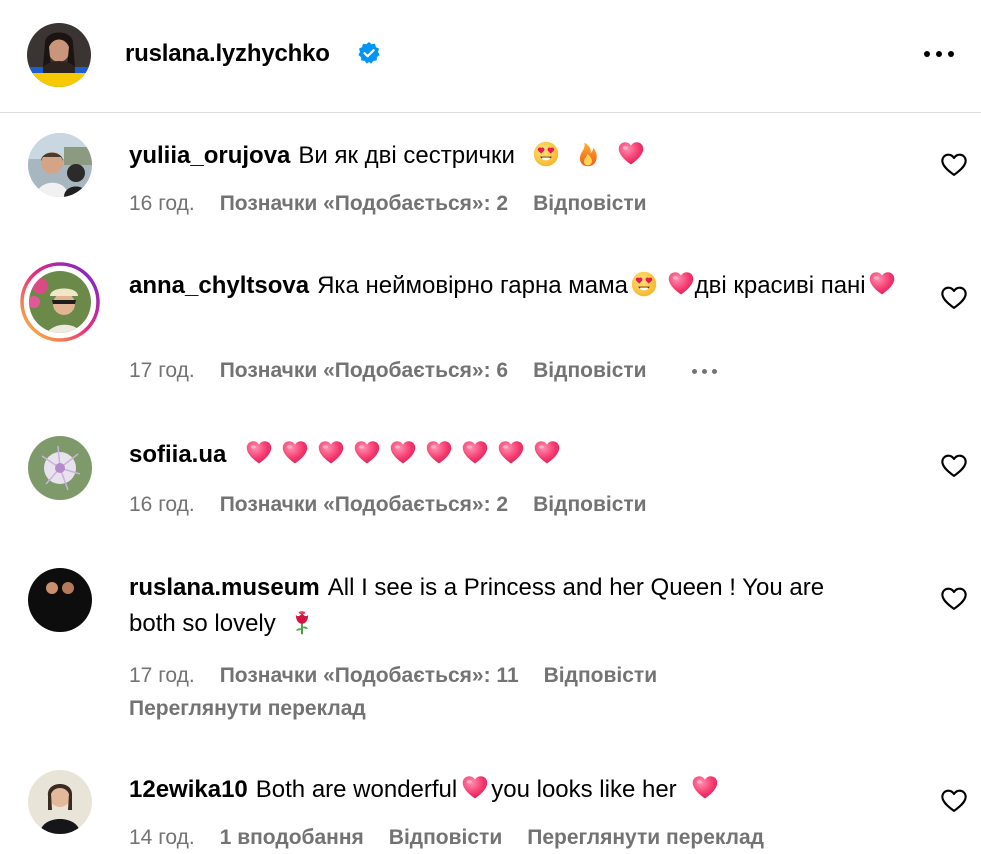  Describe the element at coordinates (529, 455) in the screenshot. I see `comment-body: sofiia.ua` at that location.